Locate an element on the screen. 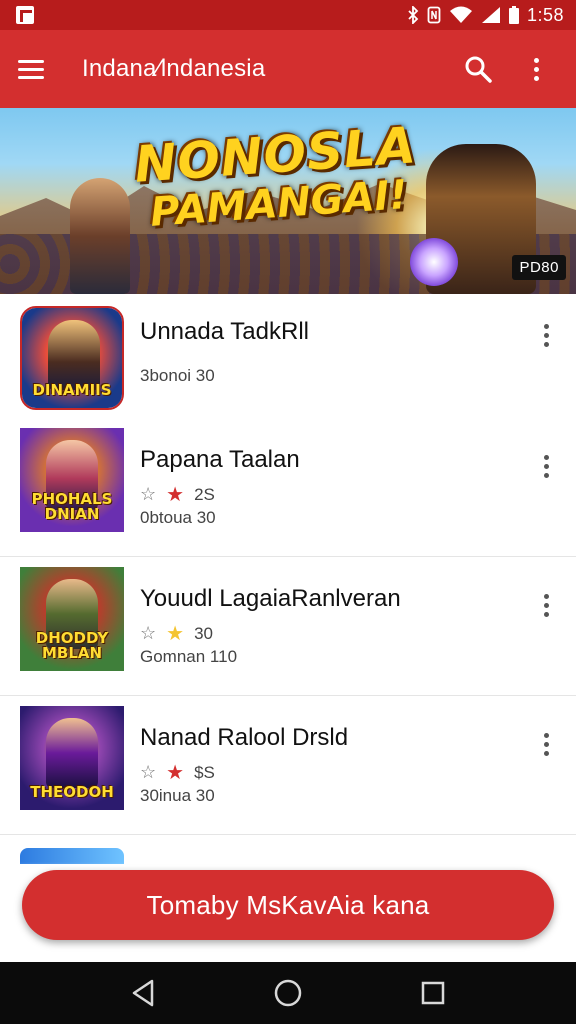 This screenshot has height=1024, width=576. nav-recents-button is located at coordinates (433, 993).